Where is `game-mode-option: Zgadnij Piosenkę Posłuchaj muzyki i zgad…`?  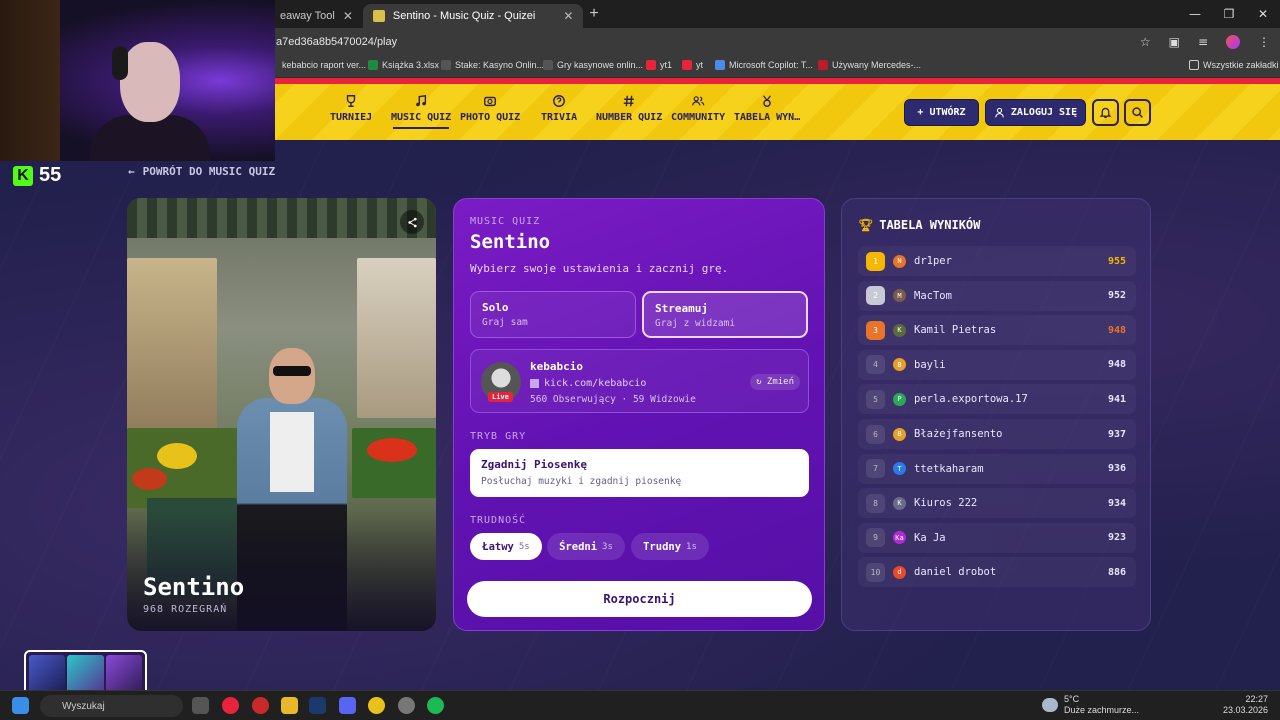 game-mode-option: Zgadnij Piosenkę Posłuchaj muzyki i zgad… is located at coordinates (639, 473).